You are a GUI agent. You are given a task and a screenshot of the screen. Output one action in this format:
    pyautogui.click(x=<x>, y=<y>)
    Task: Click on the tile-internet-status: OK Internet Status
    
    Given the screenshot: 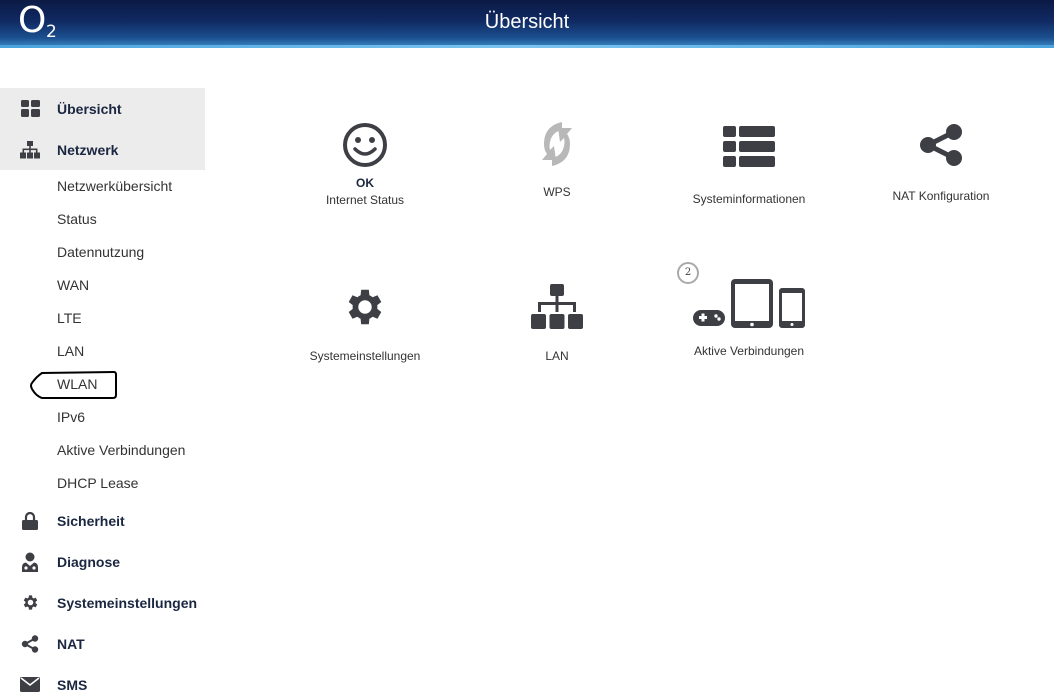 What is the action you would take?
    pyautogui.click(x=365, y=157)
    